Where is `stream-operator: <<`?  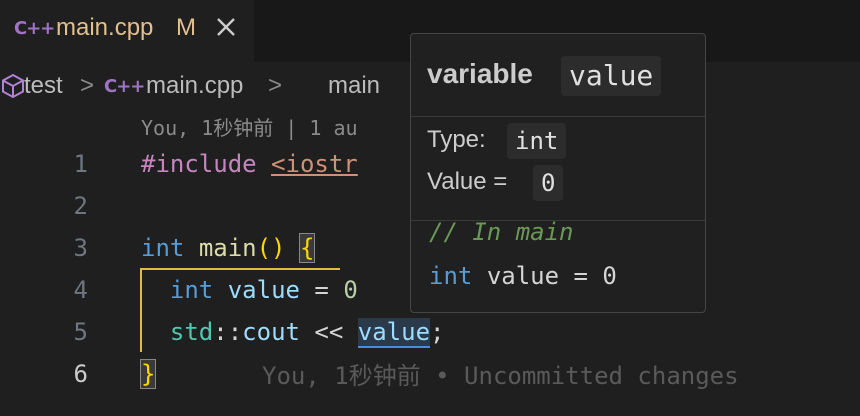 stream-operator: << is located at coordinates (329, 332).